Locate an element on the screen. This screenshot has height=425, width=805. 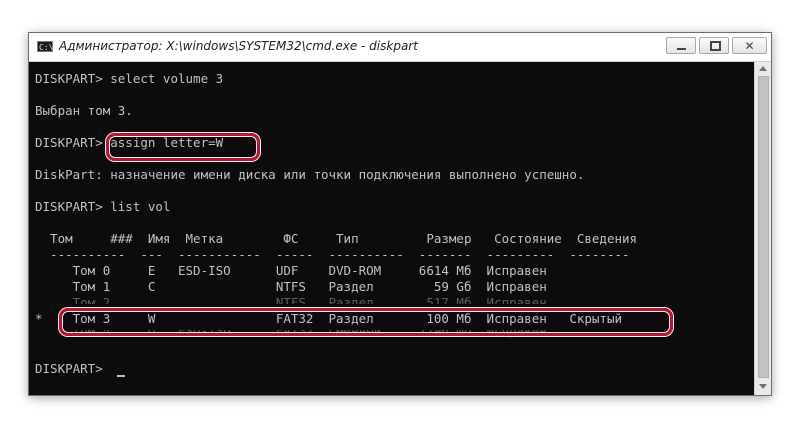
volume-row-2: Том 2 NTFS Раздел 517 Мб Исправен is located at coordinates (291, 299).